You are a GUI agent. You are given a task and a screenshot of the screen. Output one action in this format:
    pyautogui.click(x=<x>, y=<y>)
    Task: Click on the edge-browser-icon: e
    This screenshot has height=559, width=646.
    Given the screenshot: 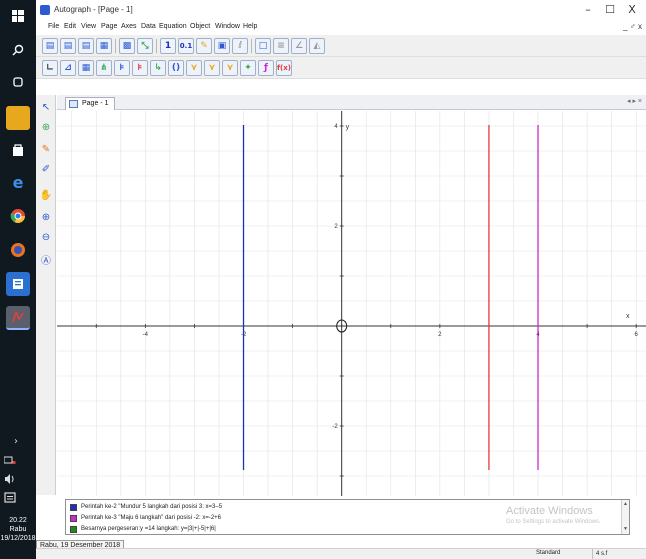 What is the action you would take?
    pyautogui.click(x=18, y=182)
    